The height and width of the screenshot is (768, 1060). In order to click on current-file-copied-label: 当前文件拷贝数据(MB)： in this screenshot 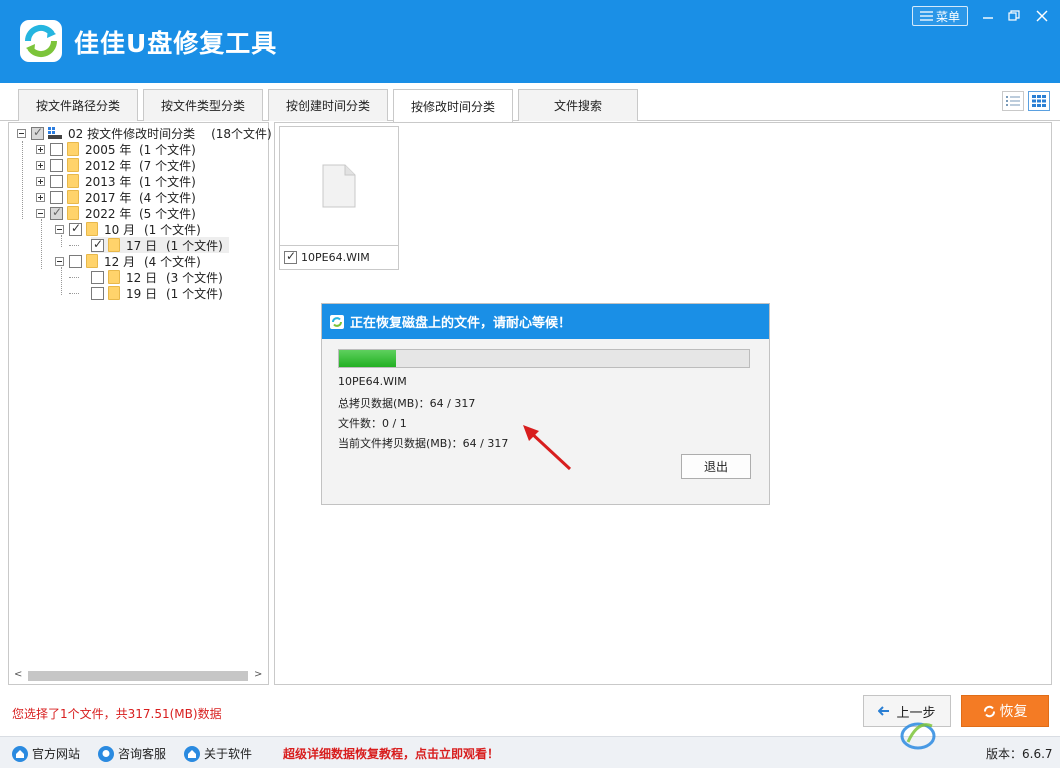, I will do `click(400, 443)`.